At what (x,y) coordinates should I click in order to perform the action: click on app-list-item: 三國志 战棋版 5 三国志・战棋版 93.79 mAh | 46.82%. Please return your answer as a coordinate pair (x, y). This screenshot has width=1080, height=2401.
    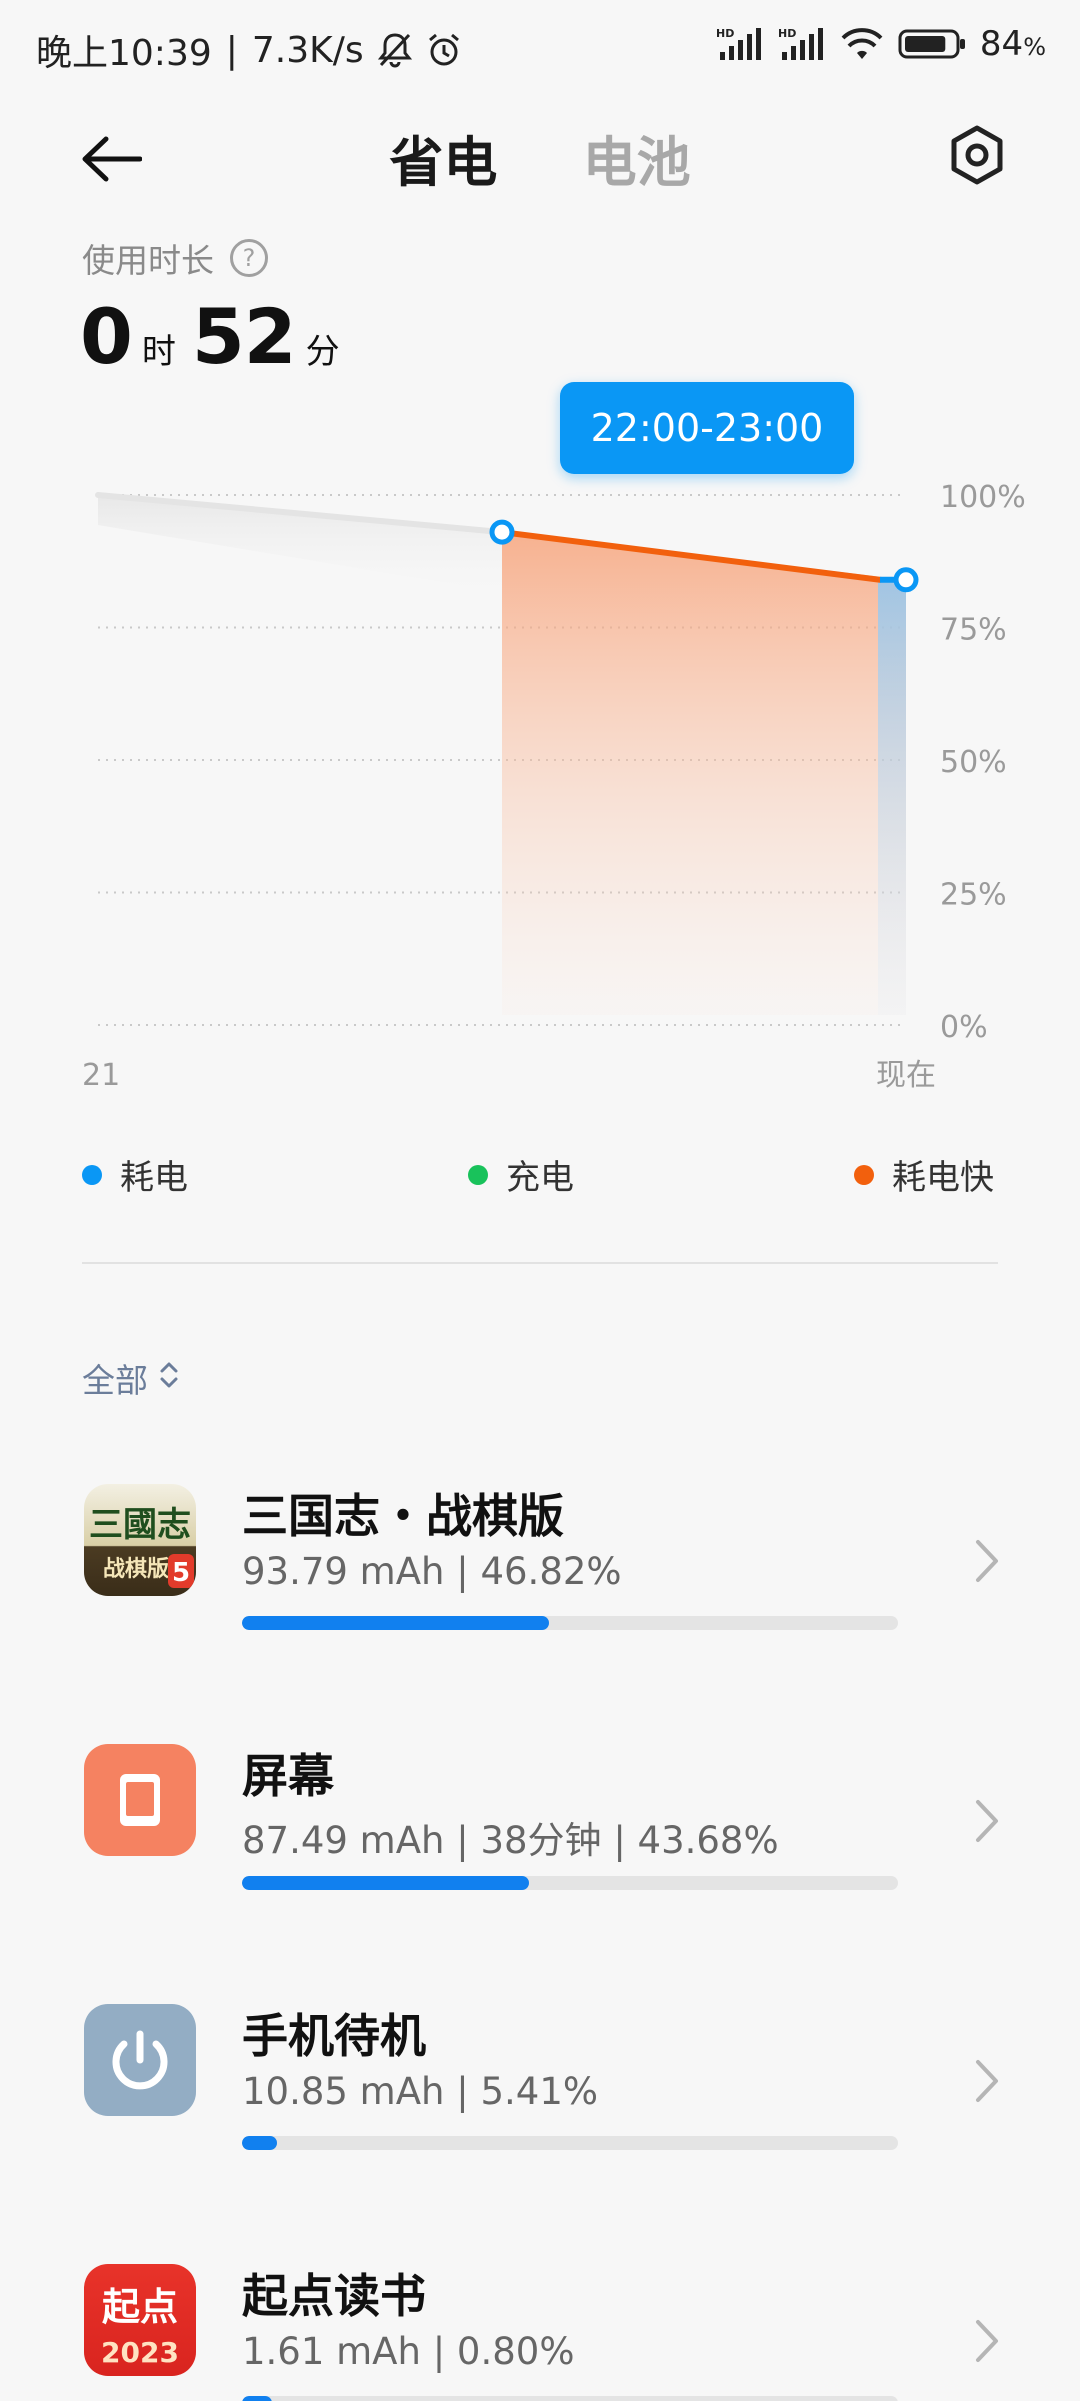
    Looking at the image, I should click on (540, 1560).